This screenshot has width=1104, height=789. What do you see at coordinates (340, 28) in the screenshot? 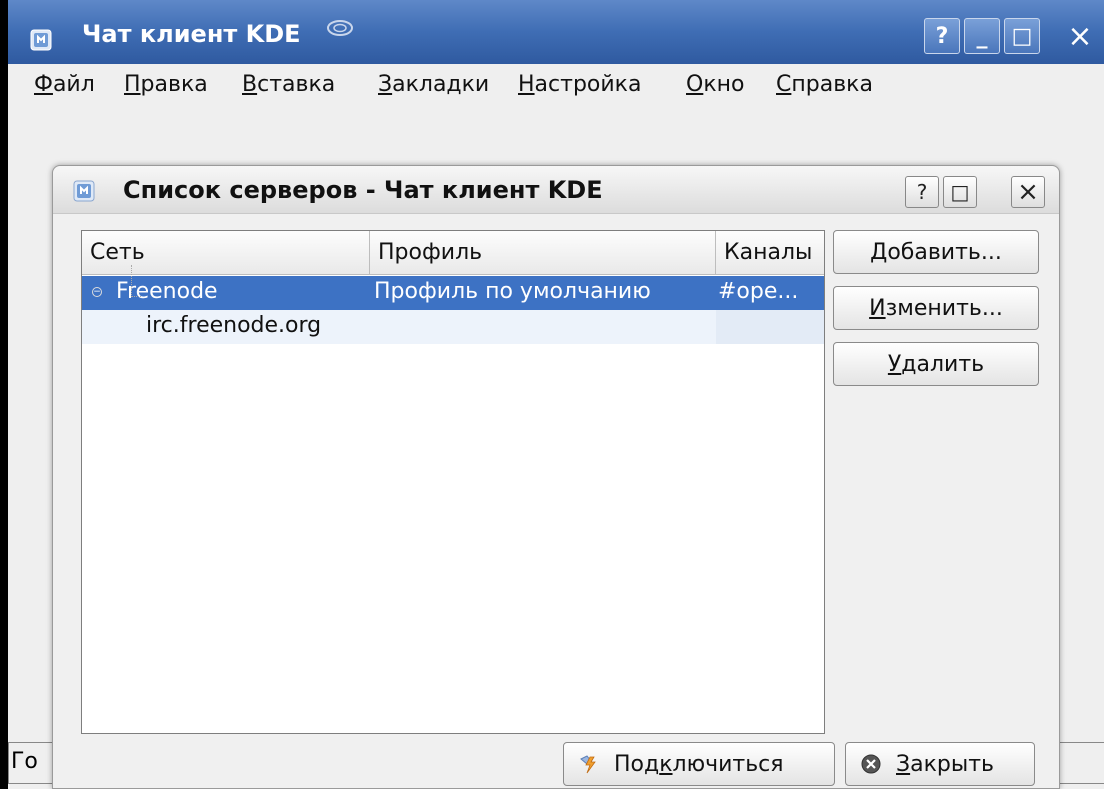
I see `sticky-icon` at bounding box center [340, 28].